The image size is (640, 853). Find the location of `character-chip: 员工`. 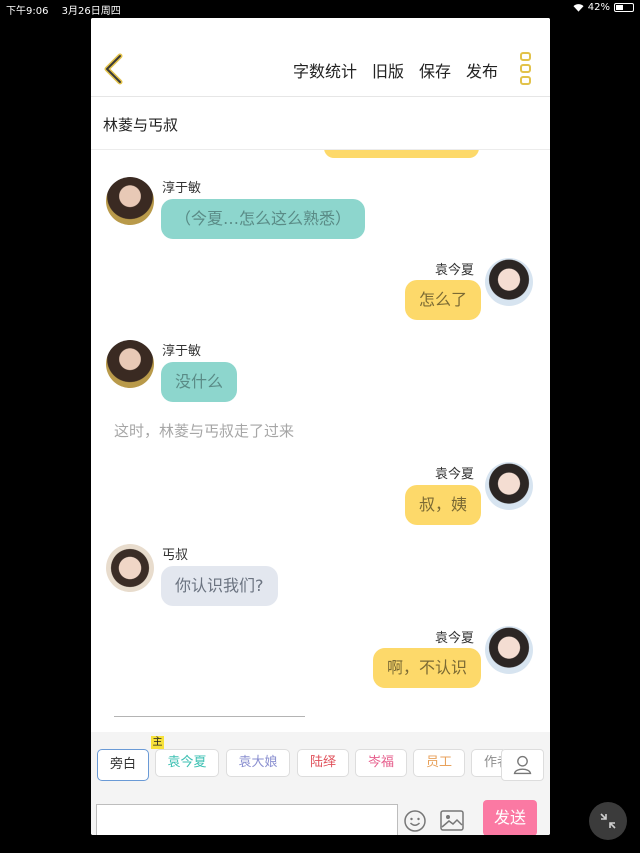

character-chip: 员工 is located at coordinates (439, 763).